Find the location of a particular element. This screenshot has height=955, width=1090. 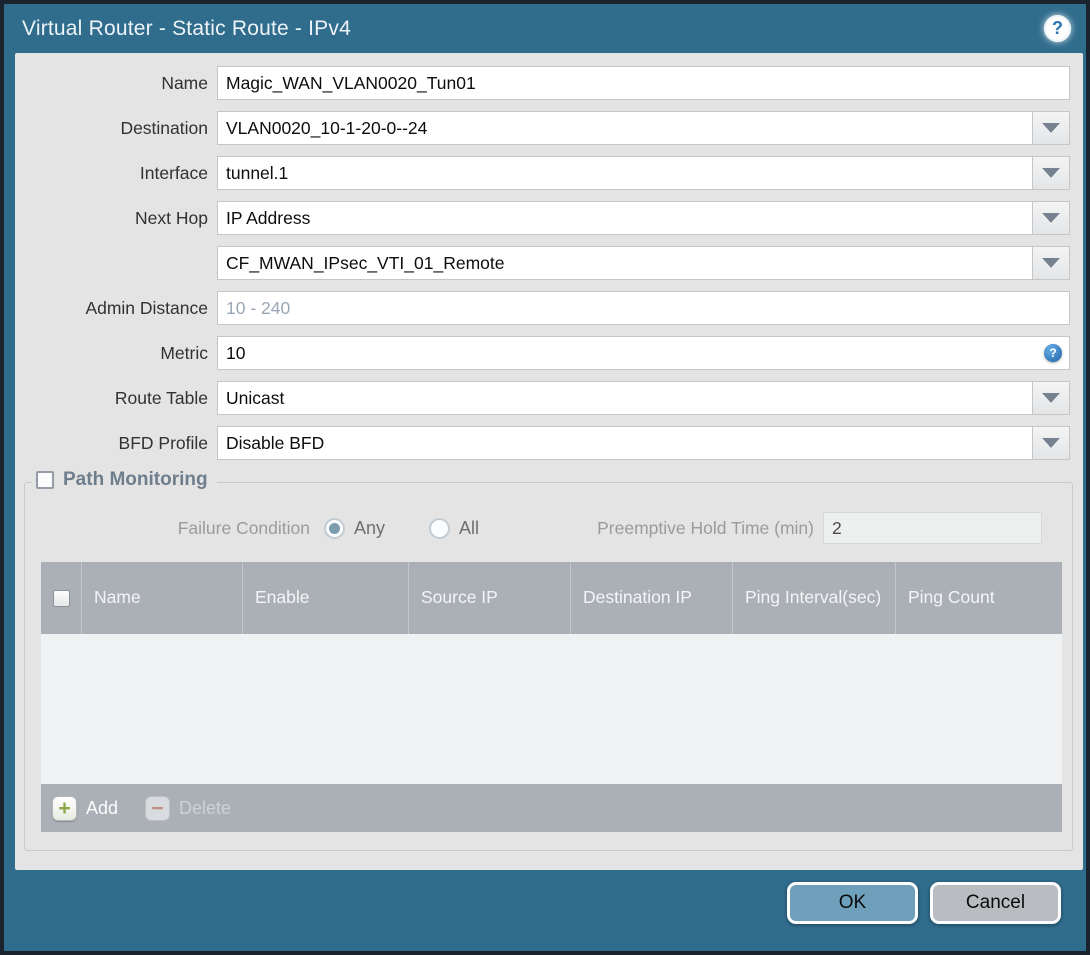

admin-distance-row: Admin Distance is located at coordinates (542, 308).